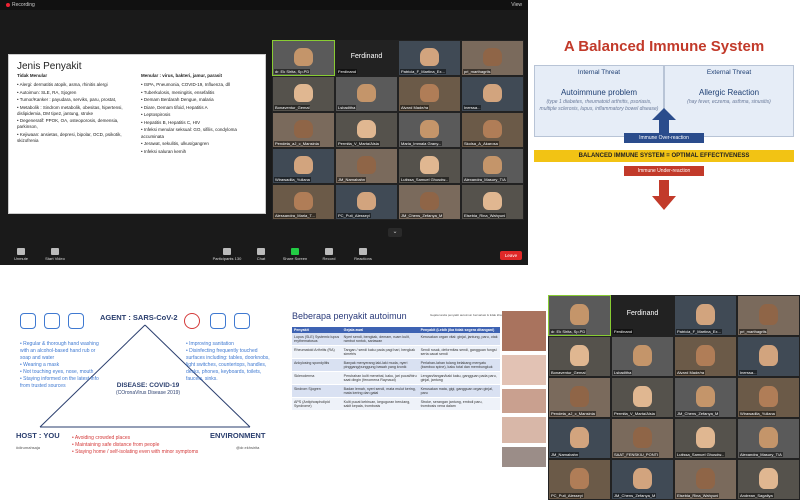  I want to click on participant-name: Andrean_Sagaliya, so click(756, 495).